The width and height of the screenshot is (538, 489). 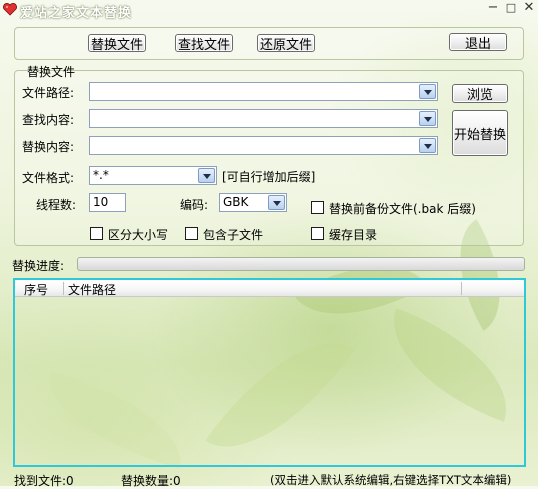 What do you see at coordinates (48, 178) in the screenshot?
I see `file-format-label: 文件格式:` at bounding box center [48, 178].